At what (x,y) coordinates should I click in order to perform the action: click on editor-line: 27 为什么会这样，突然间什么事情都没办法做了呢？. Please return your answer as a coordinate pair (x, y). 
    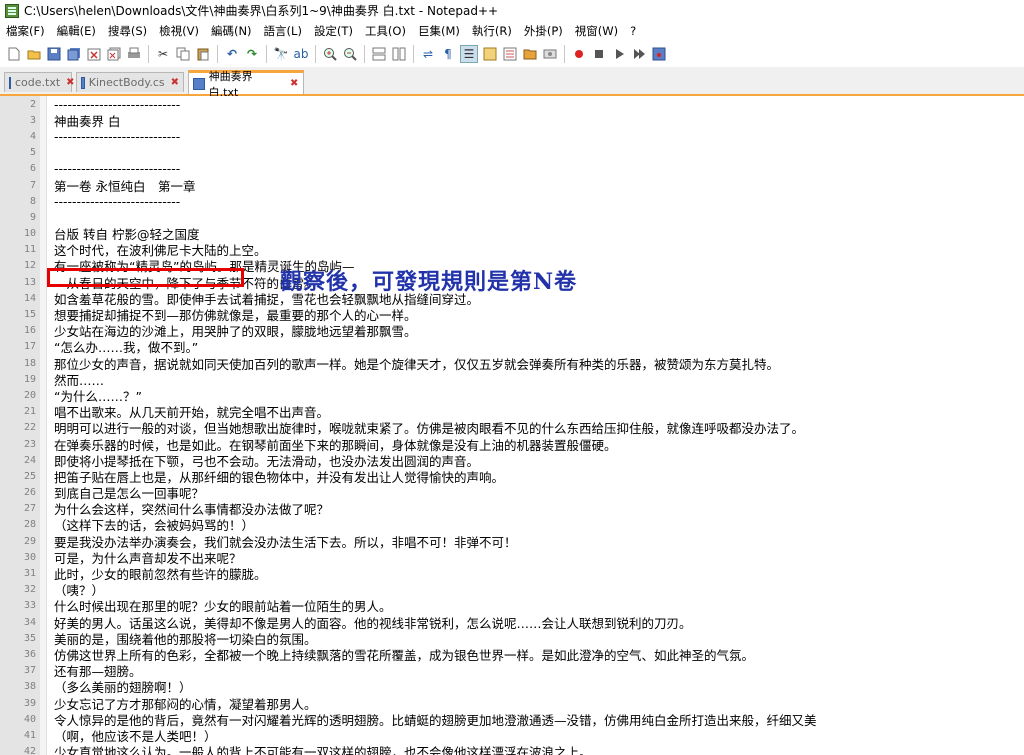
    Looking at the image, I should click on (512, 509).